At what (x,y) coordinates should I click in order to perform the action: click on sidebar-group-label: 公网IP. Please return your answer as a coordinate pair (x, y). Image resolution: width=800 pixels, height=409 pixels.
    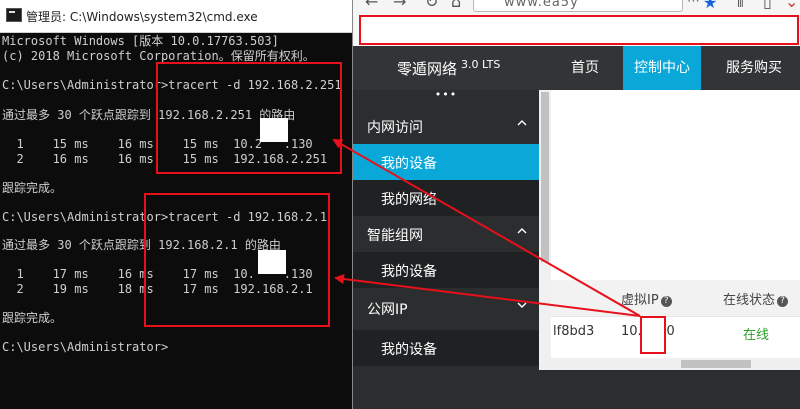
    Looking at the image, I should click on (387, 310).